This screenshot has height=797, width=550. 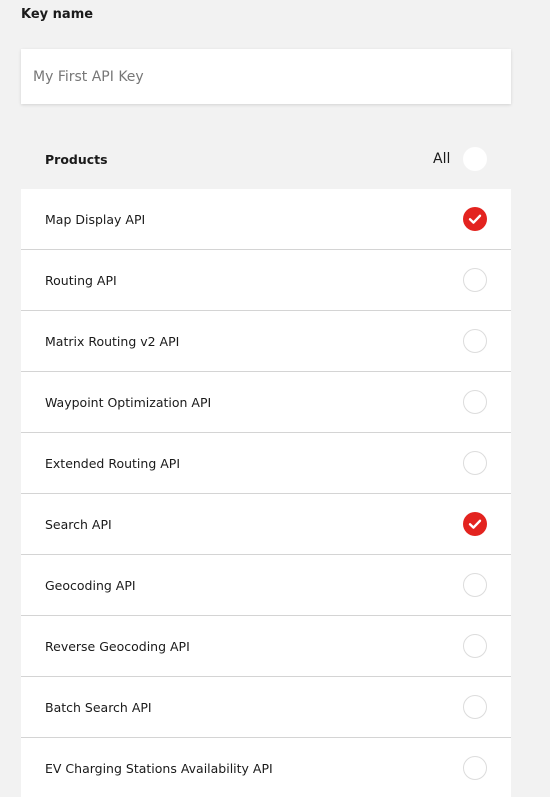 What do you see at coordinates (266, 646) in the screenshot?
I see `product-row: Reverse Geocoding API` at bounding box center [266, 646].